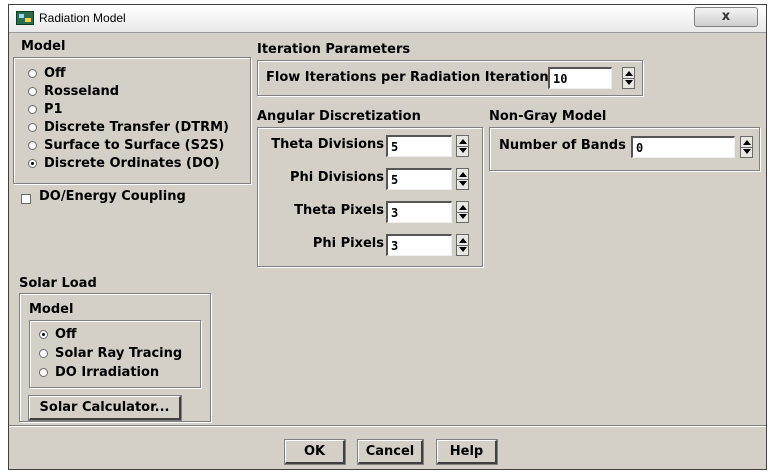  I want to click on solar-model-group: Off Solar Ray Tracing DO Irradiation, so click(115, 354).